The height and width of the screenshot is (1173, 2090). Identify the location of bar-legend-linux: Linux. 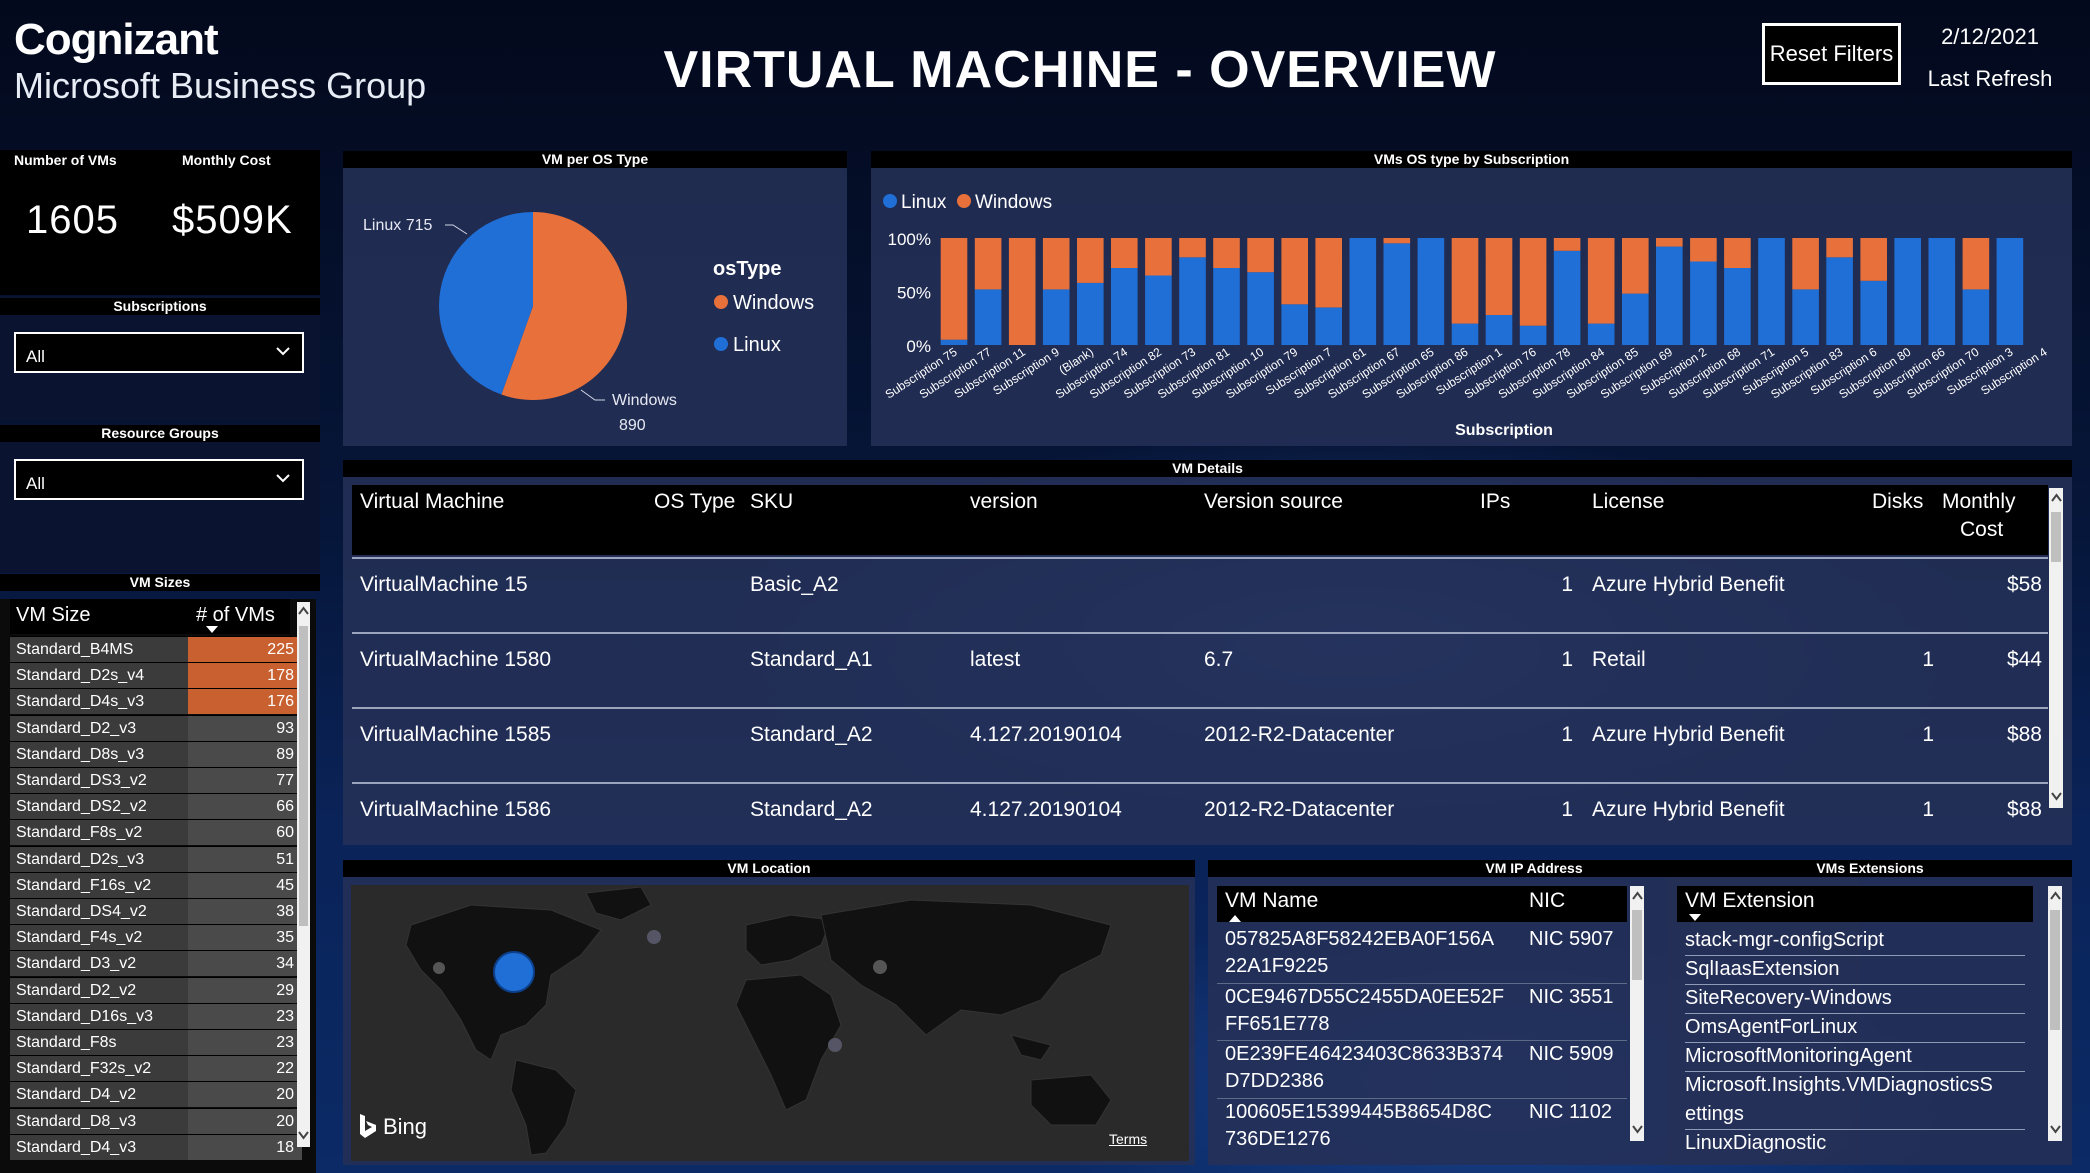
(924, 202).